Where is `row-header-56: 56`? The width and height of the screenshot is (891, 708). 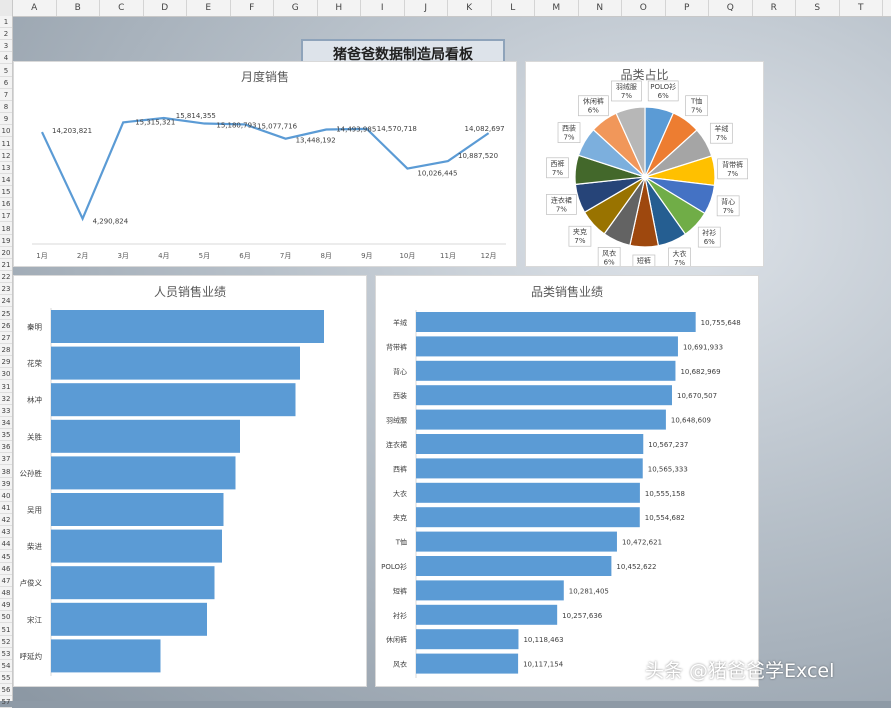 row-header-56: 56 is located at coordinates (6, 690).